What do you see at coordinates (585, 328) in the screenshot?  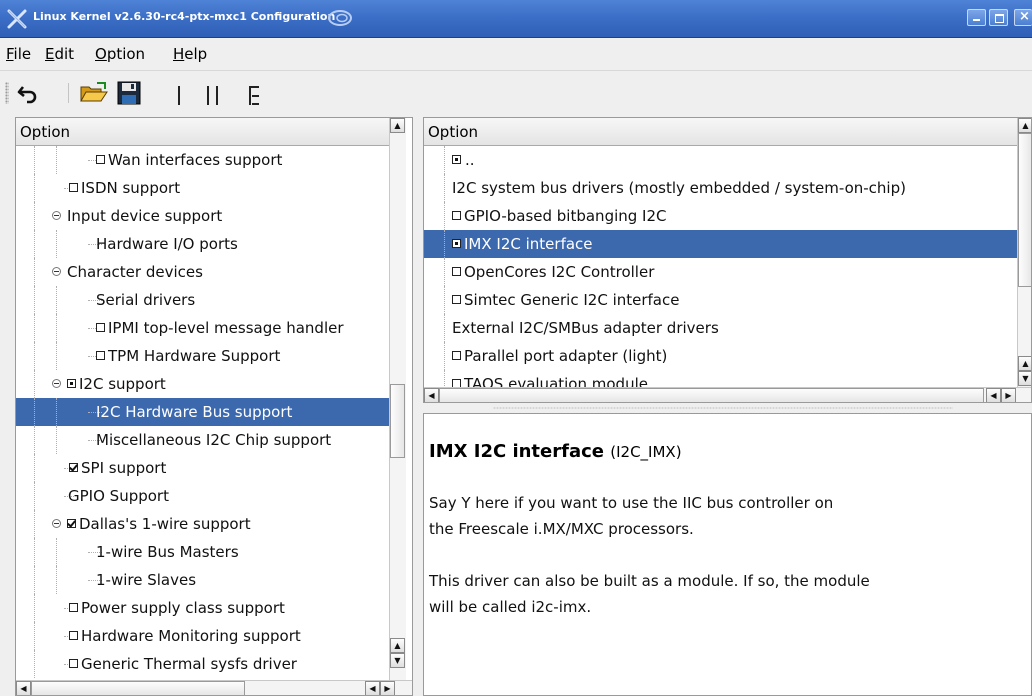 I see `list-row-label: External I2C/SMBus adapter drivers` at bounding box center [585, 328].